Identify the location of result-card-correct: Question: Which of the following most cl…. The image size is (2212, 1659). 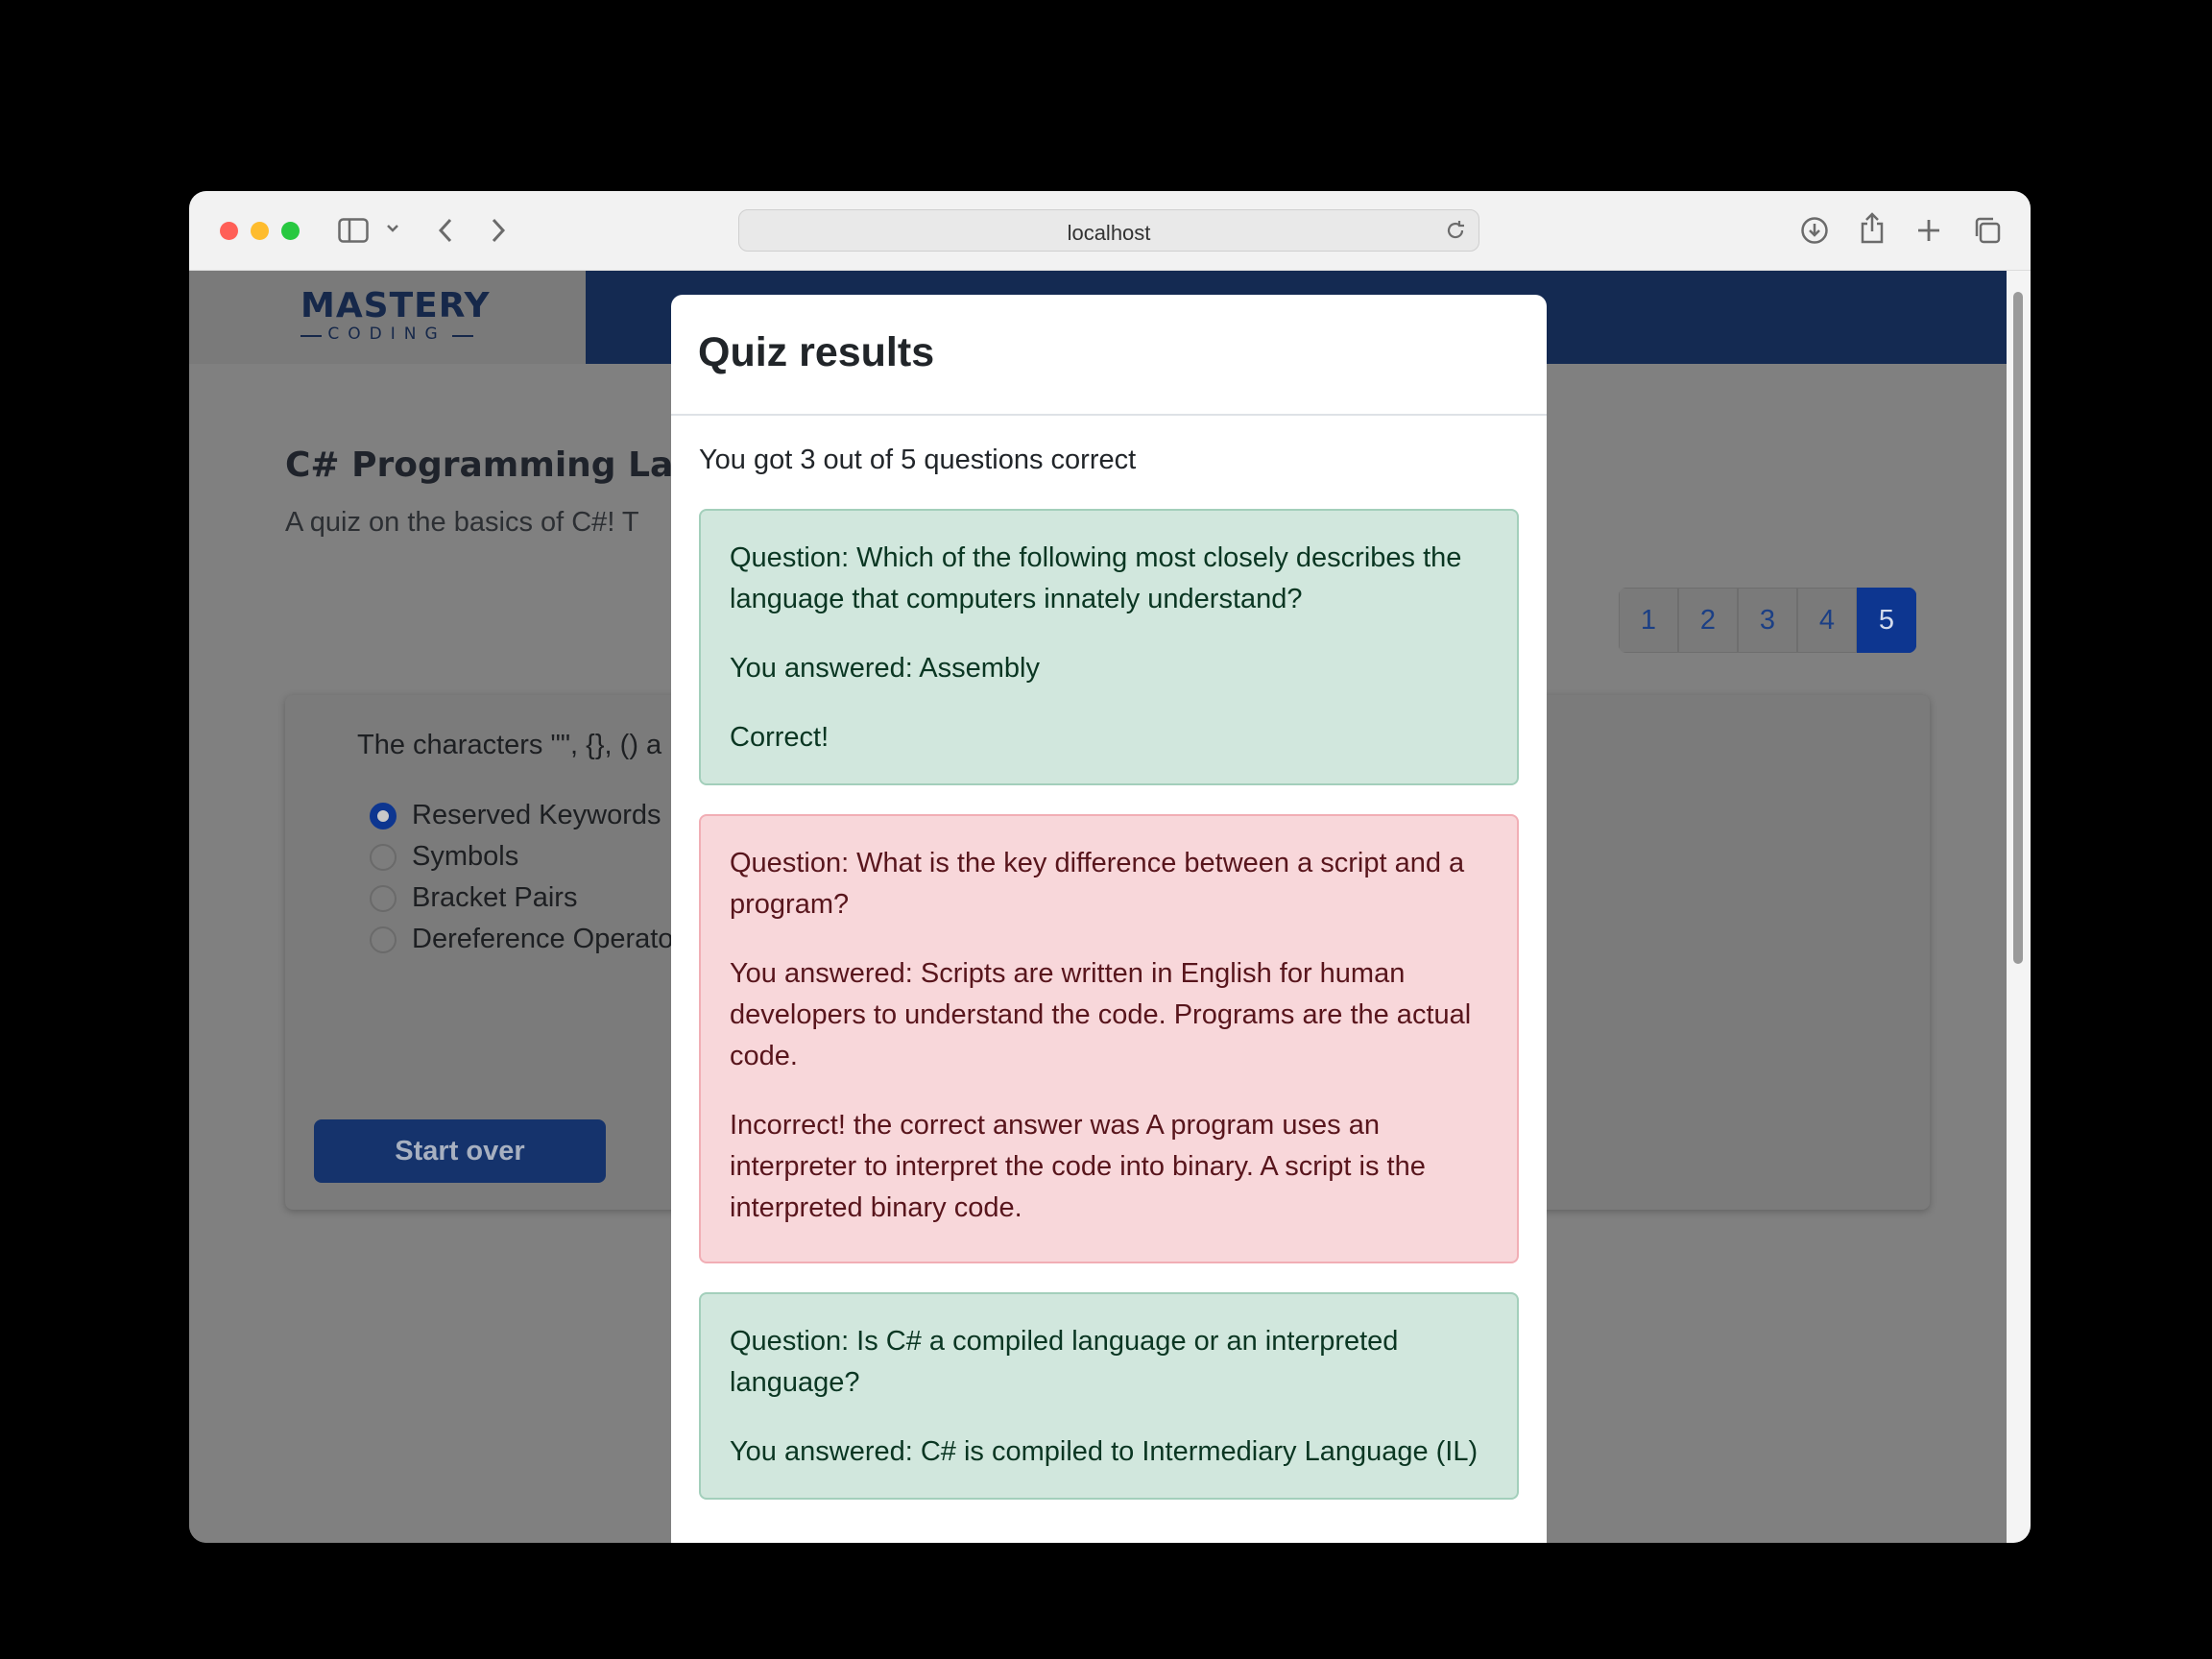
(1109, 647).